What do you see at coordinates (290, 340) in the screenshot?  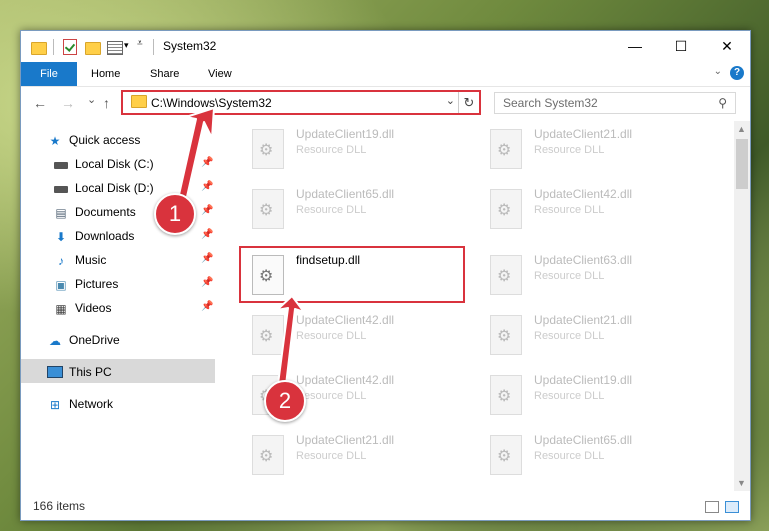 I see `arrow-to-file` at bounding box center [290, 340].